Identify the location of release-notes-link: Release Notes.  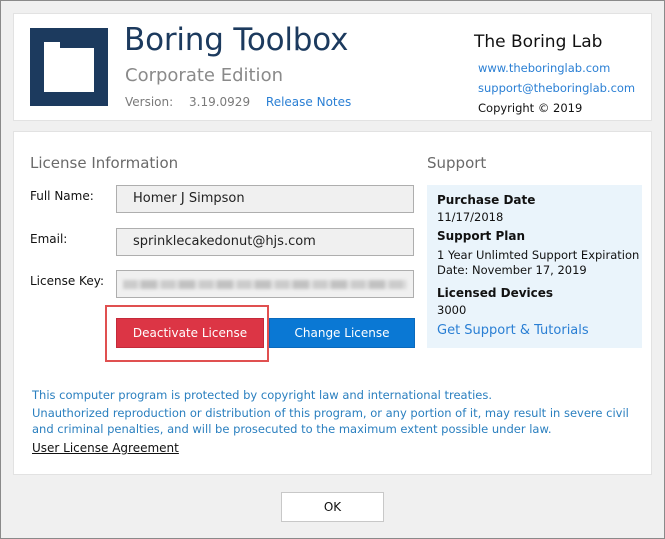
(308, 102).